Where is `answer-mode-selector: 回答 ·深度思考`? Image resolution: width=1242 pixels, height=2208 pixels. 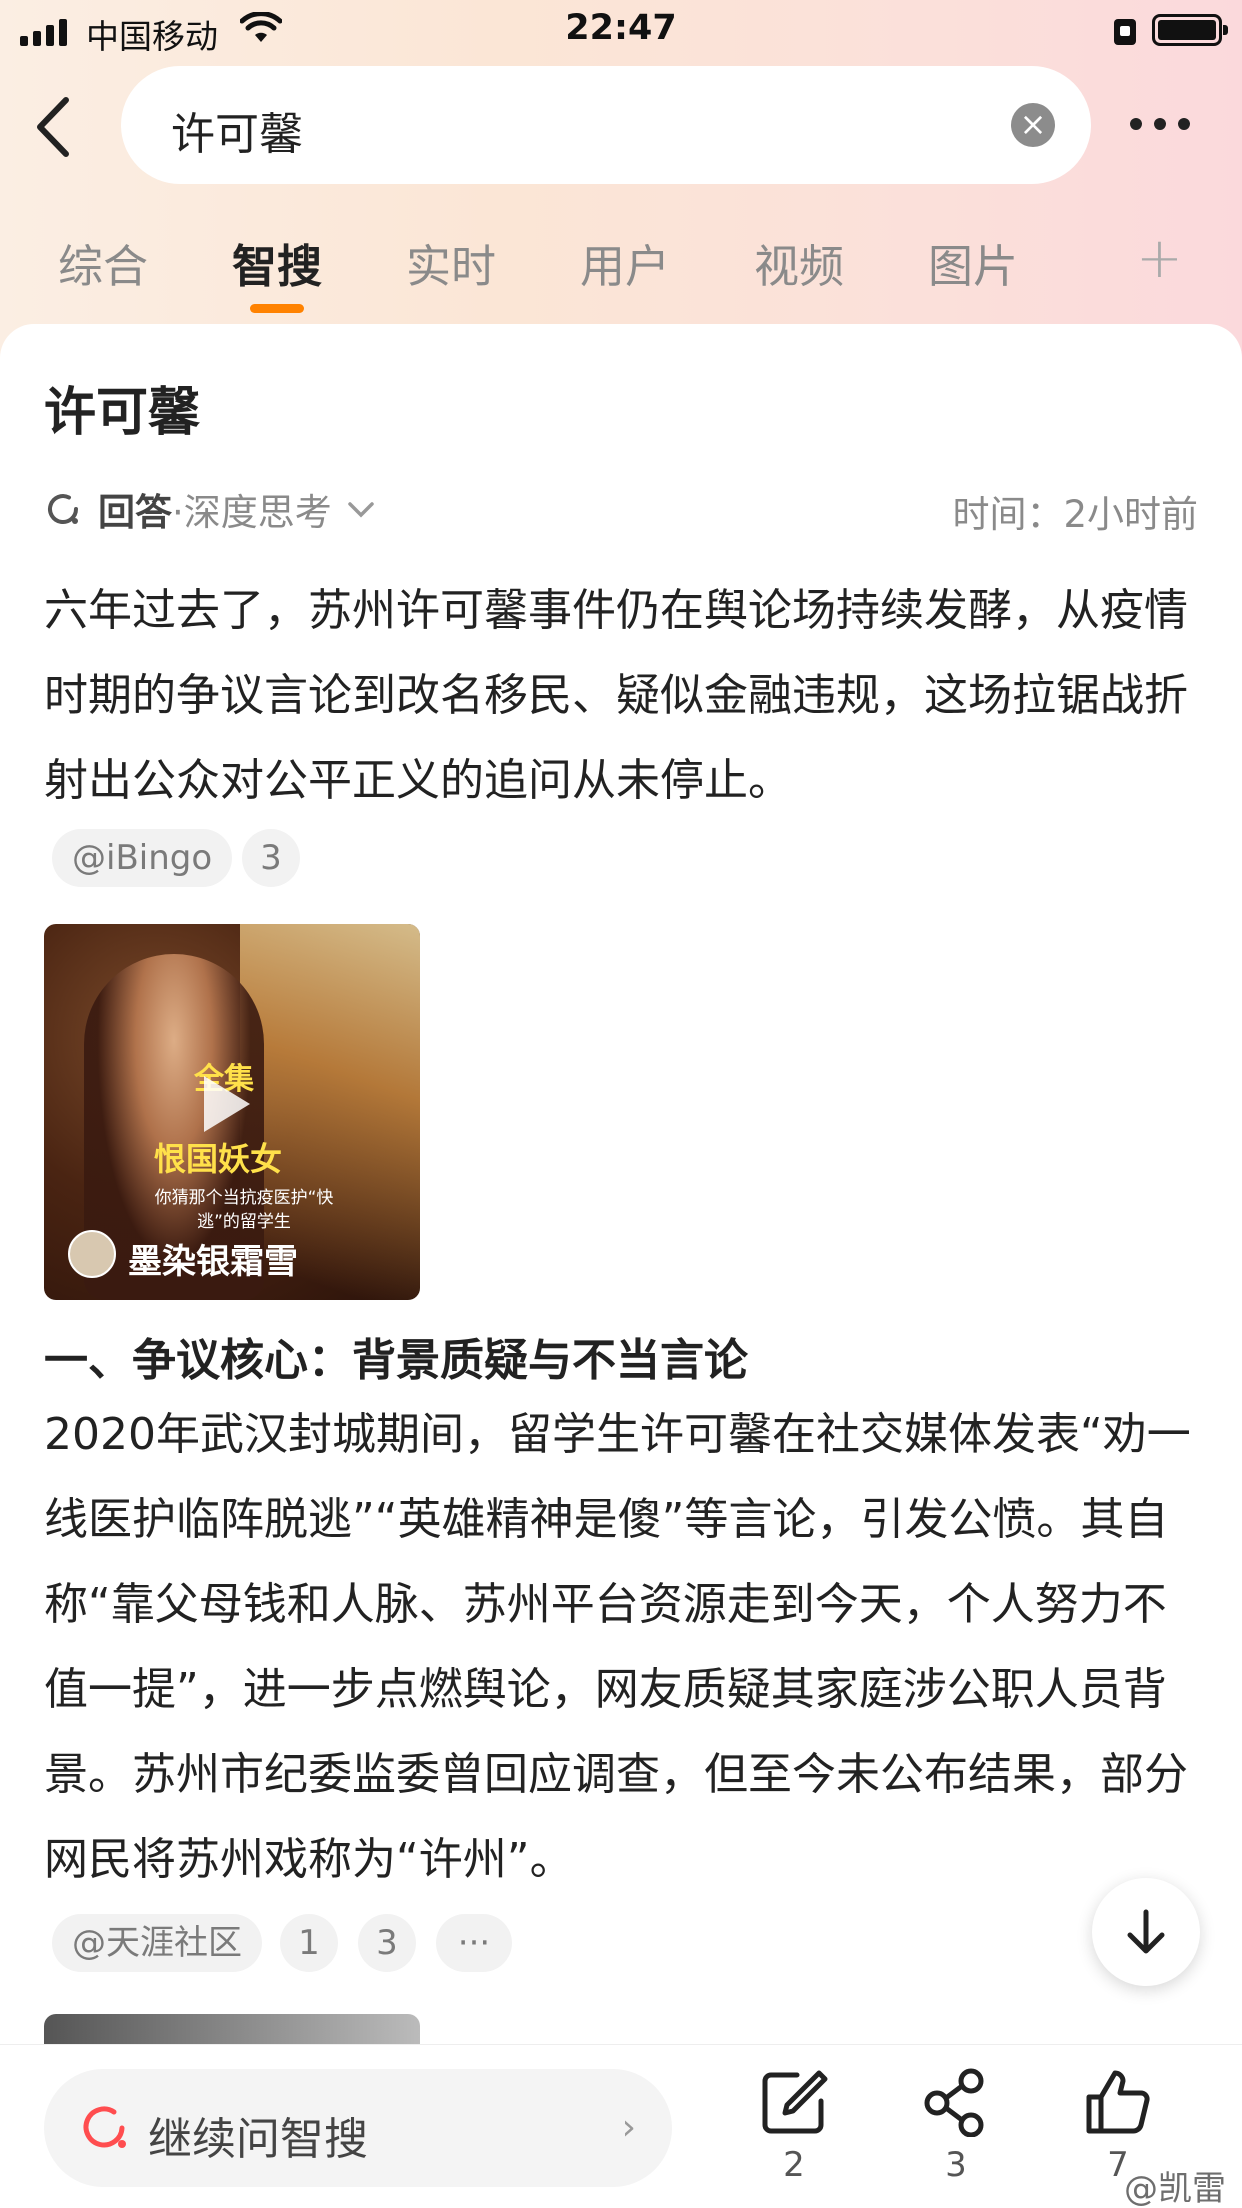 answer-mode-selector: 回答 ·深度思考 is located at coordinates (211, 509).